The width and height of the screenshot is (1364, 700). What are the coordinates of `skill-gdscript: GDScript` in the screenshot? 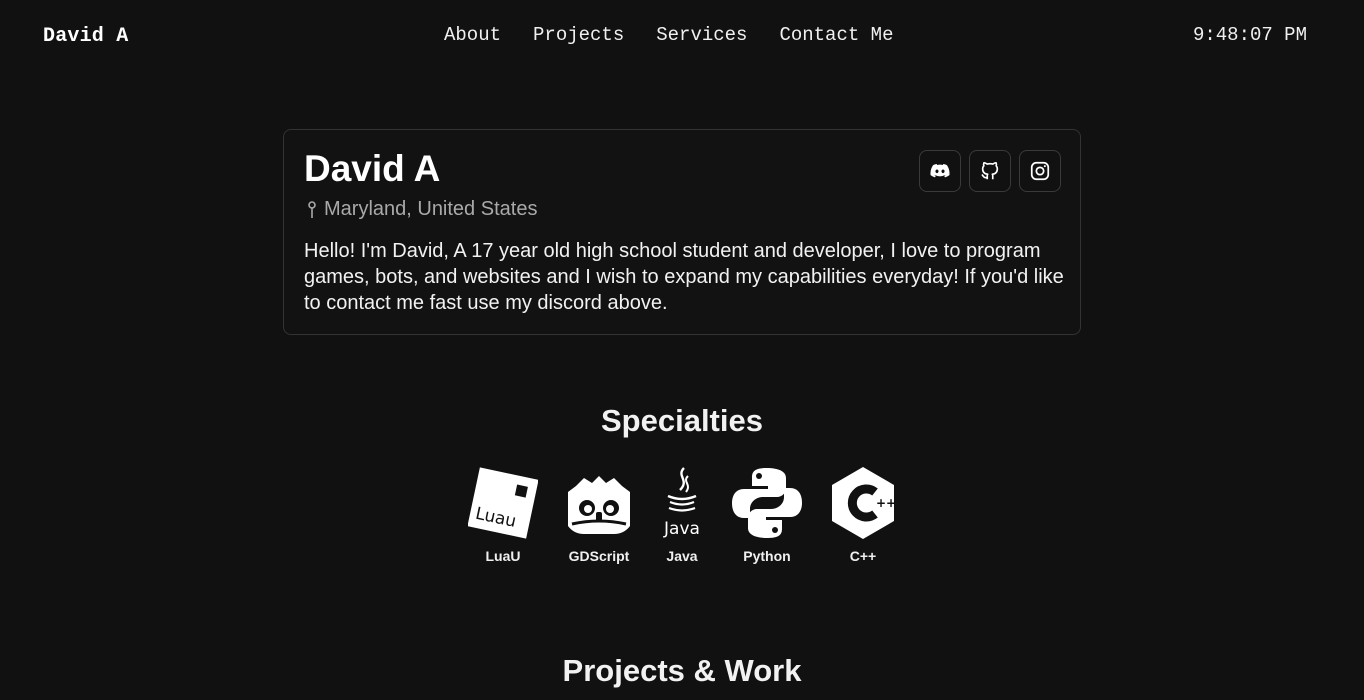 It's located at (599, 515).